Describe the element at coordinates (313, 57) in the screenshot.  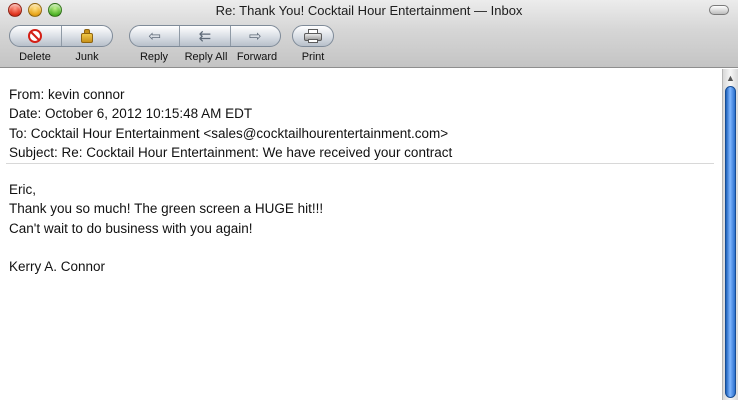
I see `print-label: Print` at that location.